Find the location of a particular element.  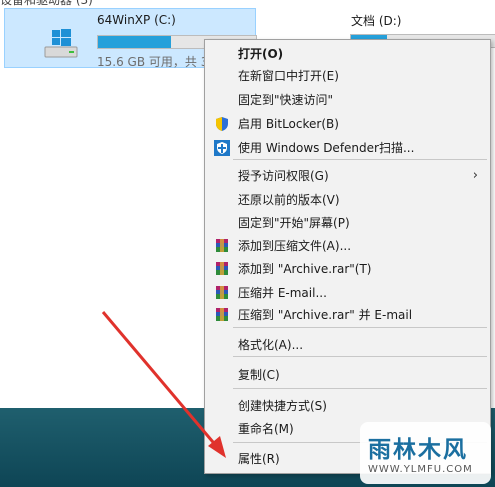

menu-item-label: 授予访问权限(G) is located at coordinates (283, 176).